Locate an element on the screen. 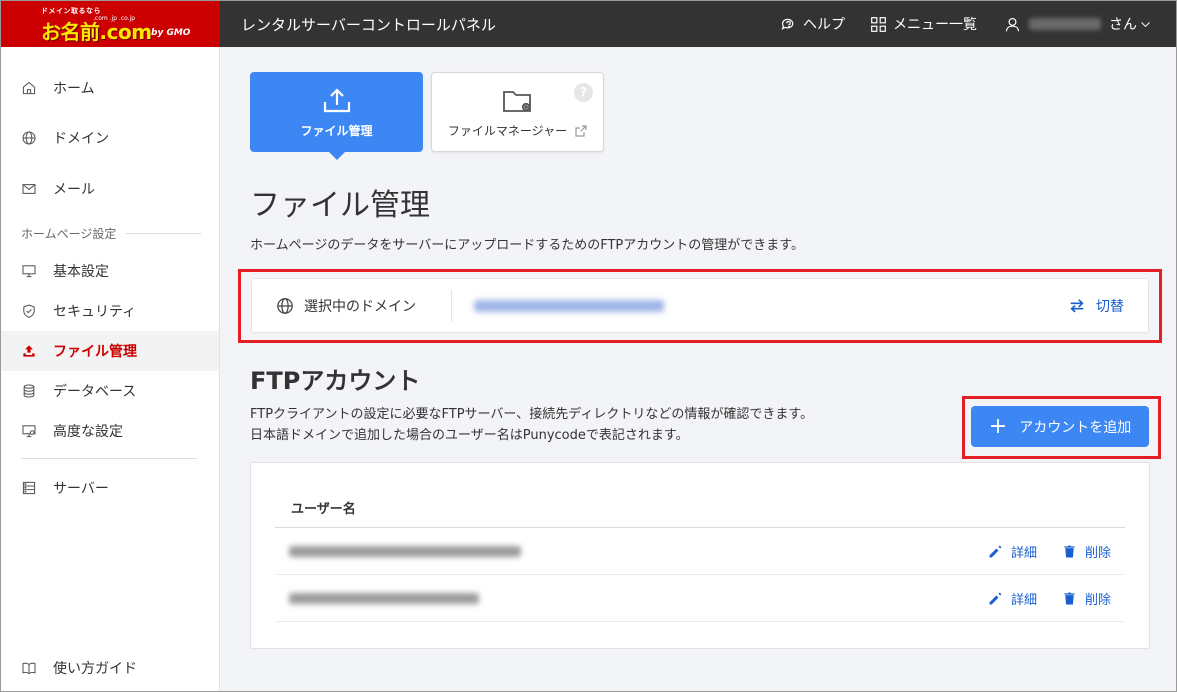 This screenshot has height=692, width=1177. help-button: ヘルプ is located at coordinates (812, 24).